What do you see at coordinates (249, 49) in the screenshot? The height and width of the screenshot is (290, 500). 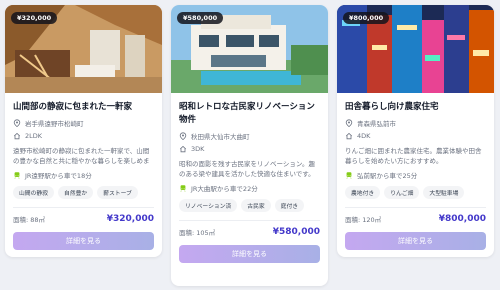 I see `listing-photo: ¥580,000` at bounding box center [249, 49].